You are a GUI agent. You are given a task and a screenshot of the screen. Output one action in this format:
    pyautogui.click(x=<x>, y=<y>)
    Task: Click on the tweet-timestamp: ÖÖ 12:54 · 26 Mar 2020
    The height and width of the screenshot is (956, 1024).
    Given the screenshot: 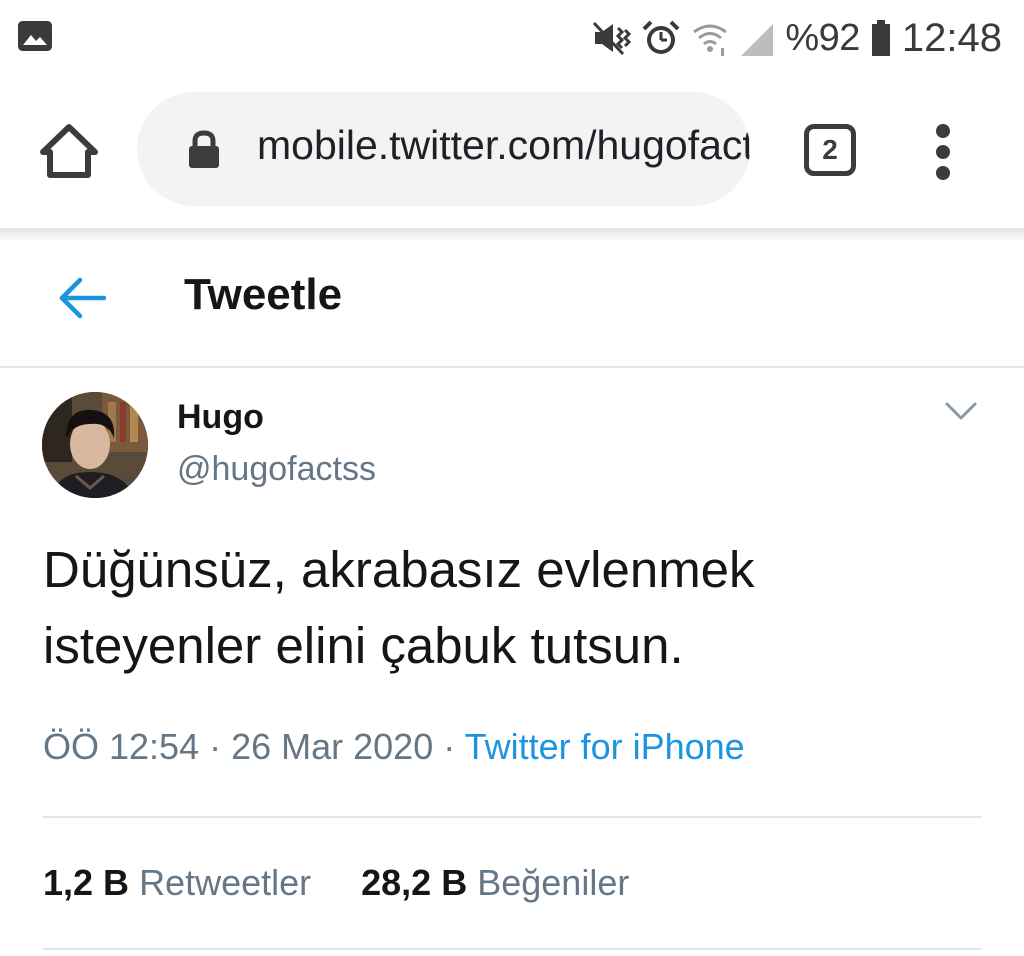 What is the action you would take?
    pyautogui.click(x=238, y=746)
    